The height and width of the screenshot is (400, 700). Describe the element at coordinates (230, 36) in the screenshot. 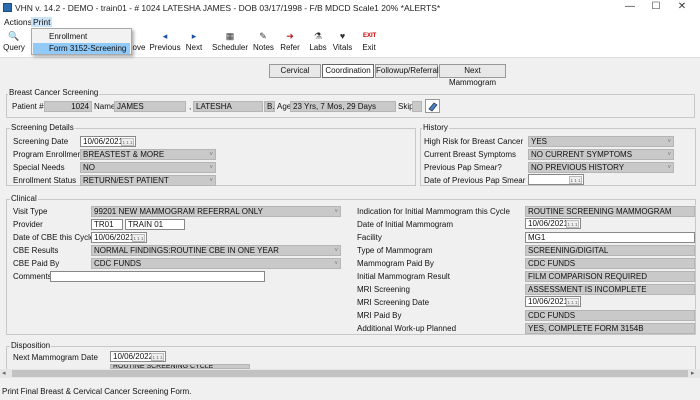

I see `scheduler-icon: ▦` at that location.